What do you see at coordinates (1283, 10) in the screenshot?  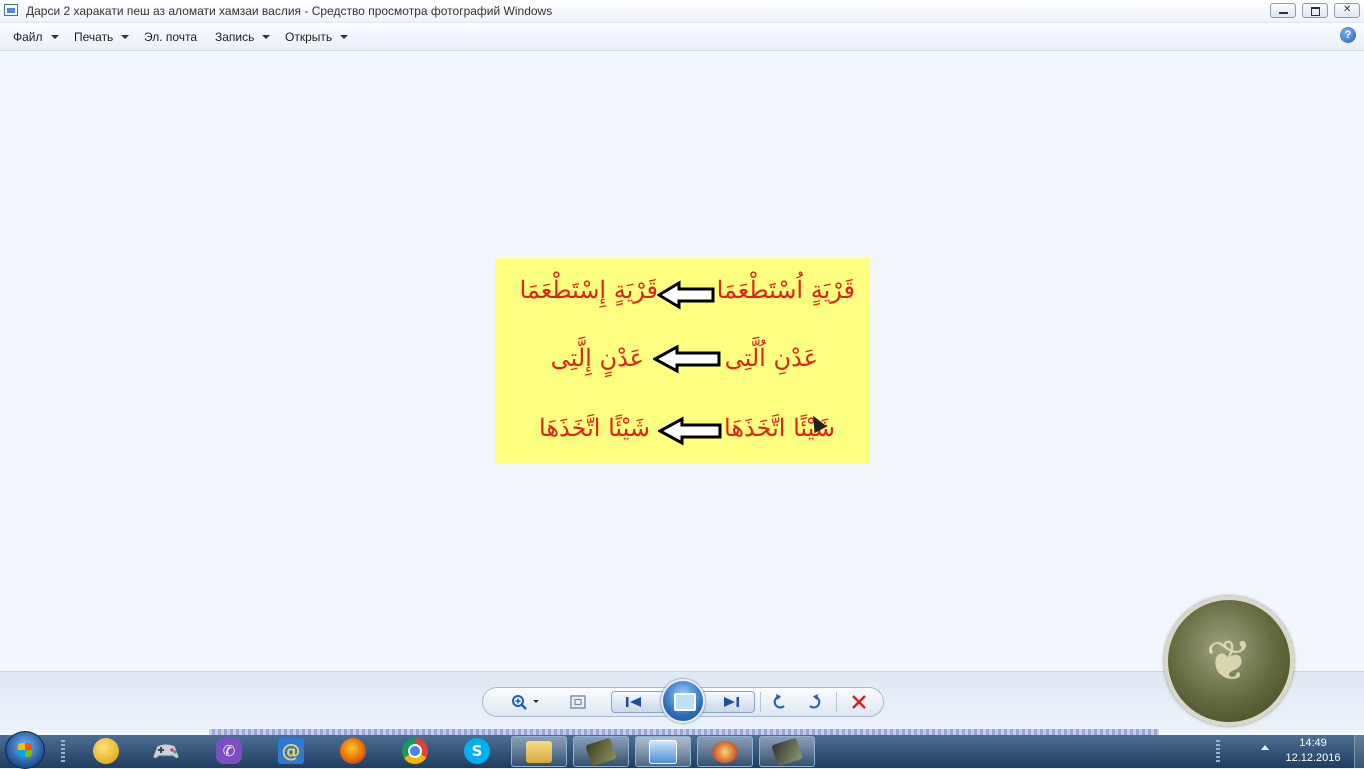 I see `minimize-button` at bounding box center [1283, 10].